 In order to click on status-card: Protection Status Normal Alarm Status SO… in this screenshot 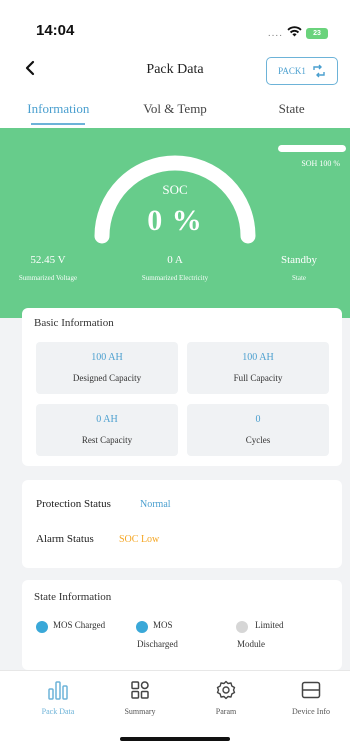, I will do `click(182, 524)`.